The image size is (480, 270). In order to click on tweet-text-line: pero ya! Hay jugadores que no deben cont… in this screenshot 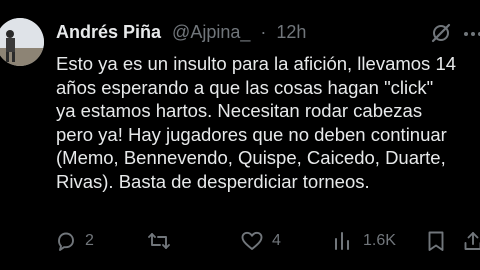, I will do `click(251, 134)`.